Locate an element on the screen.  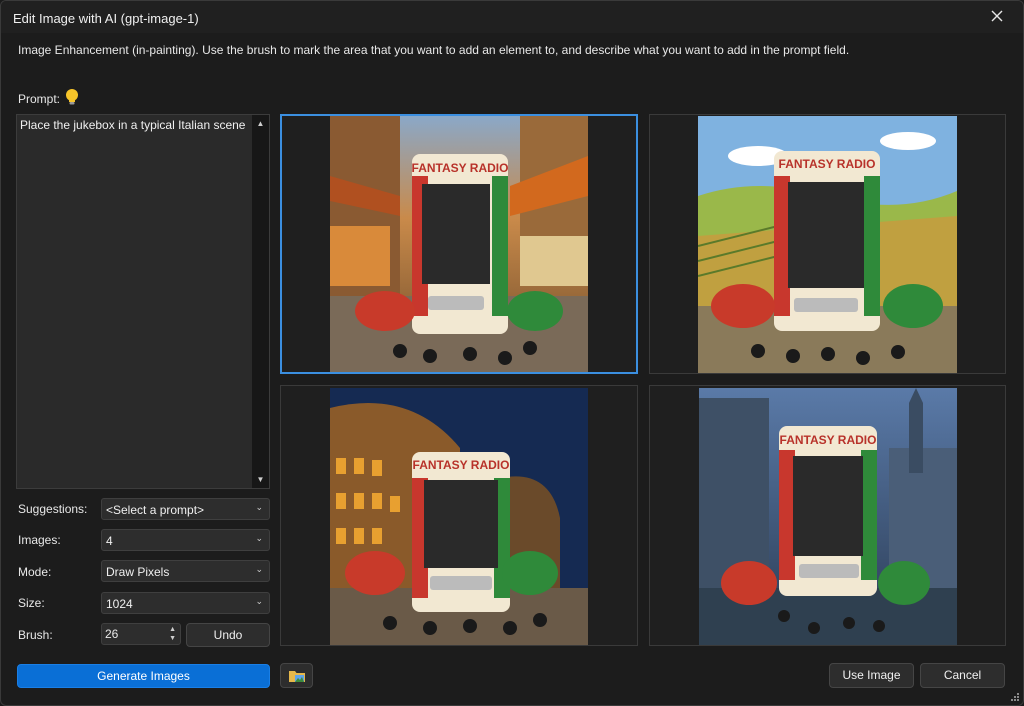
undo-button: Undo is located at coordinates (228, 635).